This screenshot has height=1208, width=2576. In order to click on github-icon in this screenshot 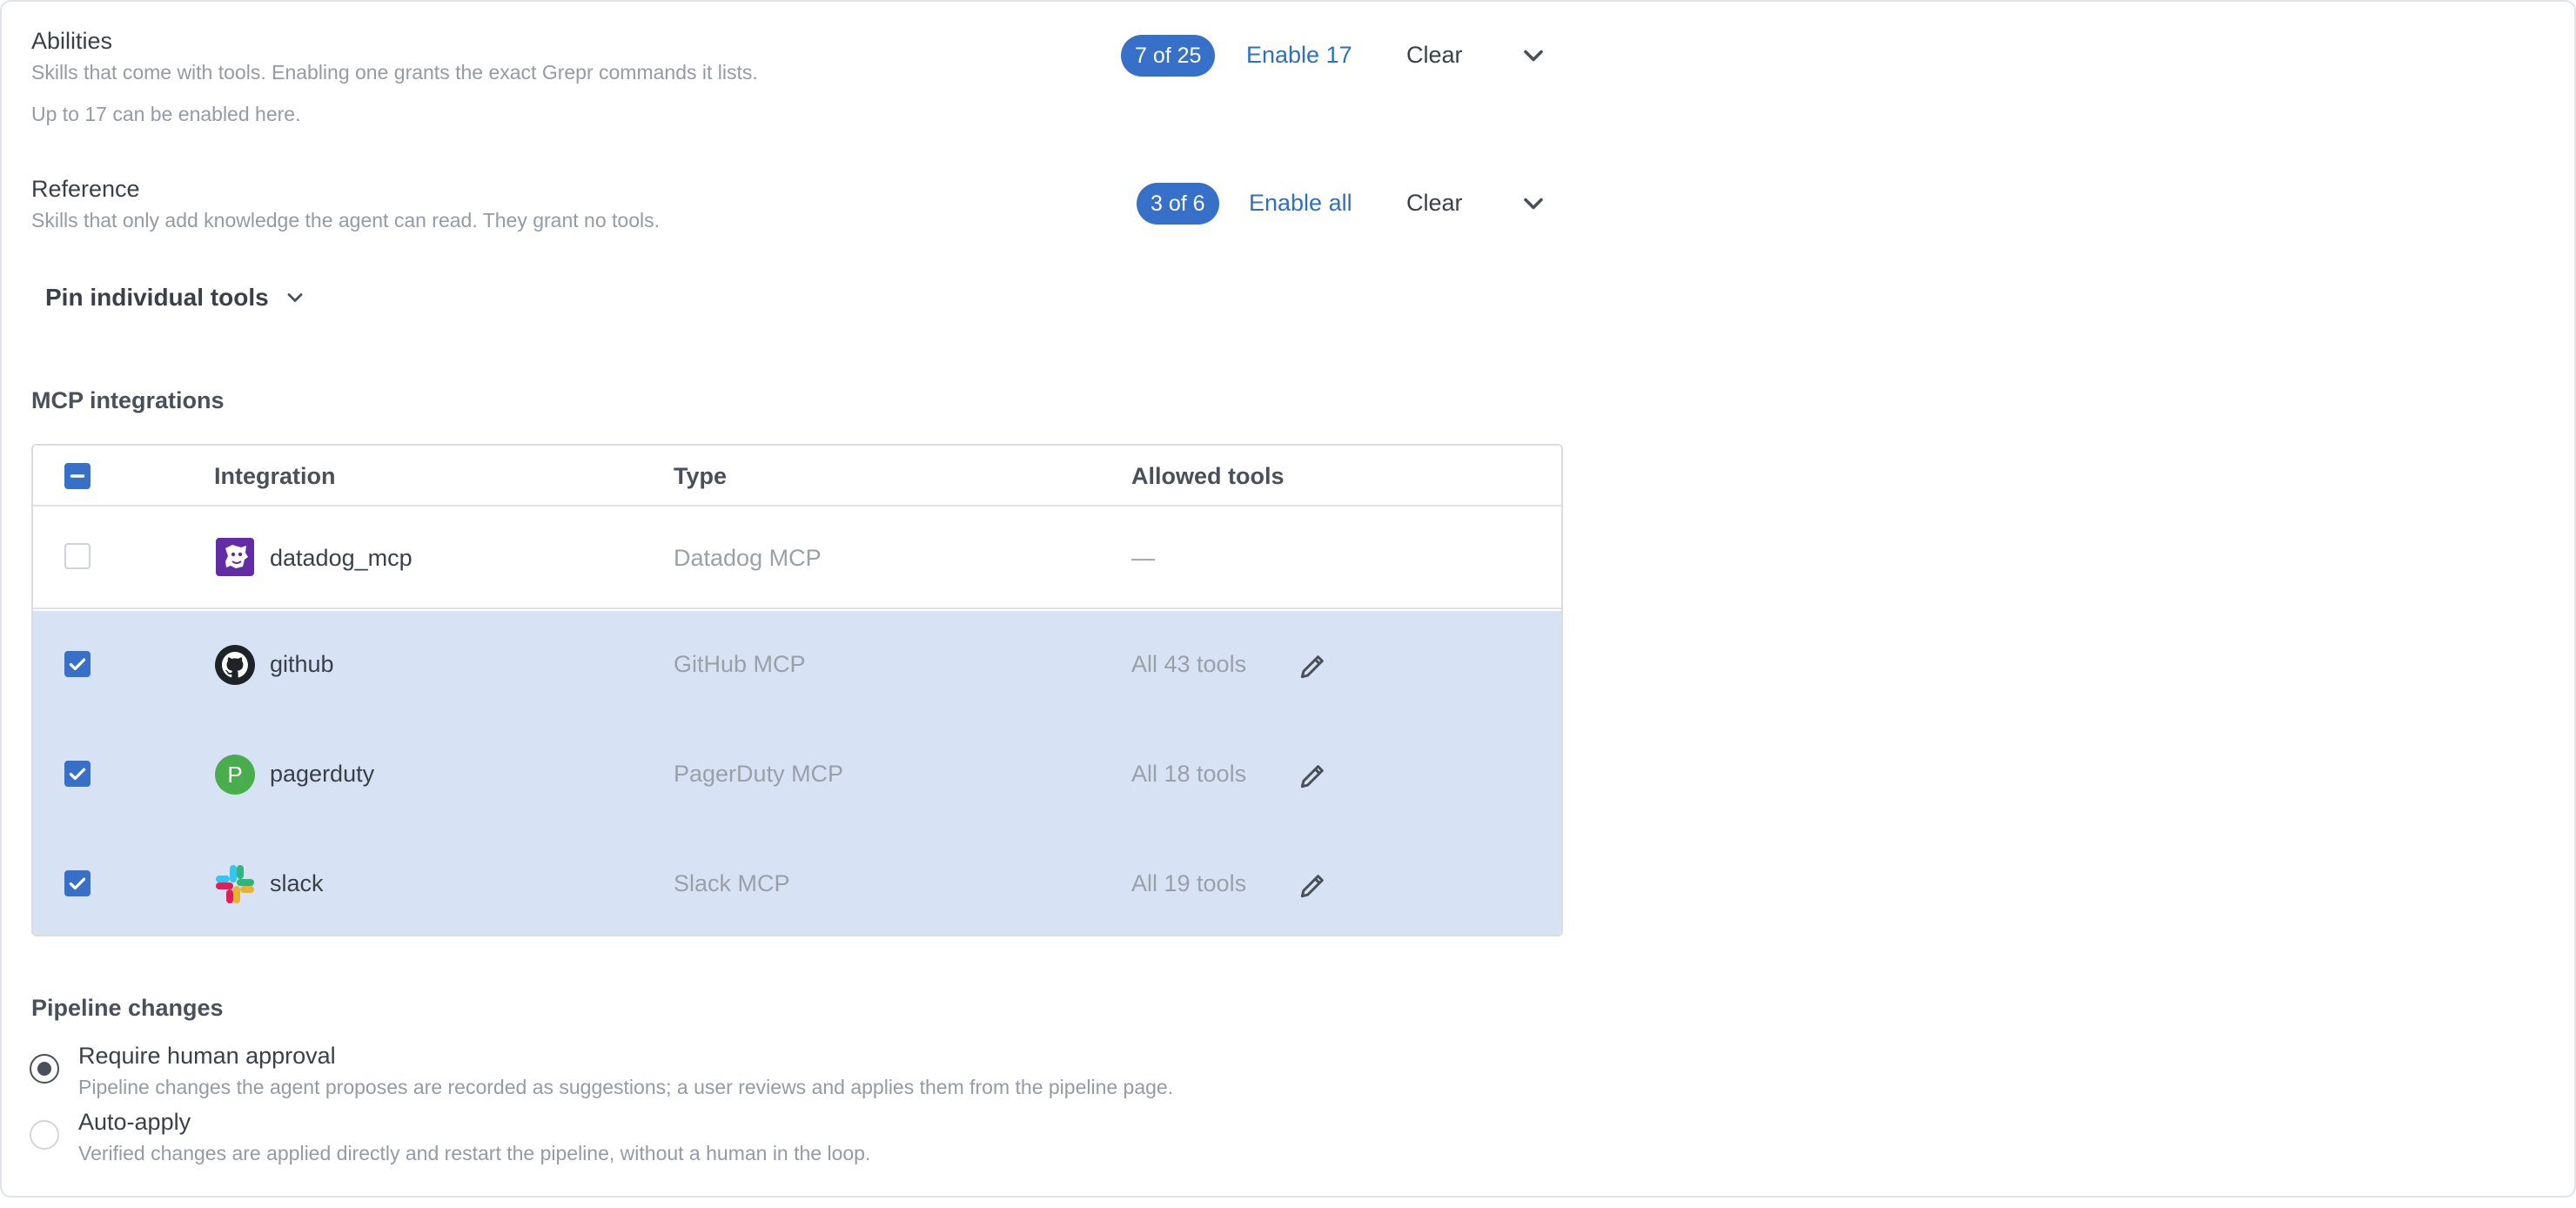, I will do `click(235, 665)`.